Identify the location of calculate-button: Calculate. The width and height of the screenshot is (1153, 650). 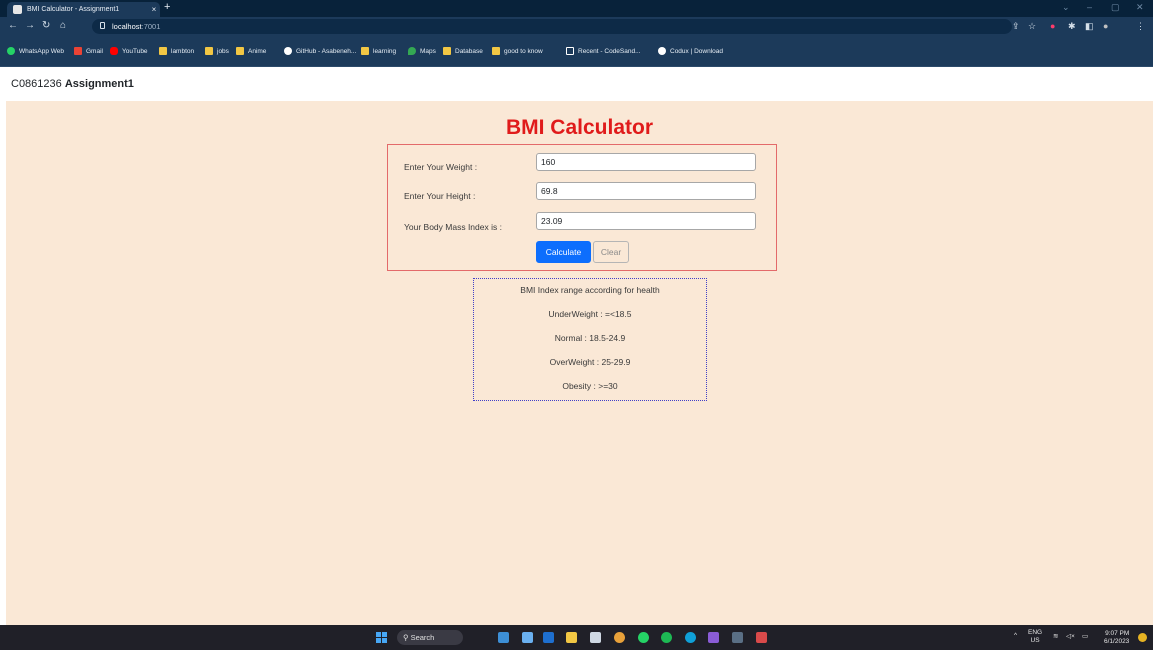
(563, 252).